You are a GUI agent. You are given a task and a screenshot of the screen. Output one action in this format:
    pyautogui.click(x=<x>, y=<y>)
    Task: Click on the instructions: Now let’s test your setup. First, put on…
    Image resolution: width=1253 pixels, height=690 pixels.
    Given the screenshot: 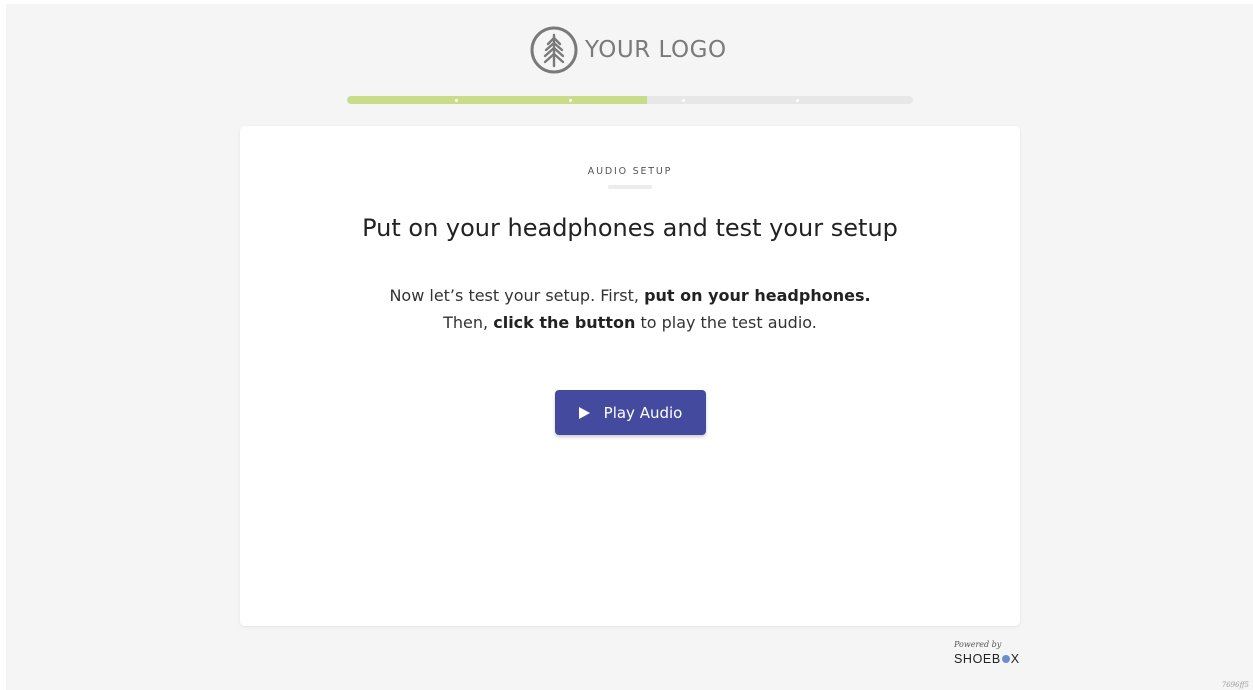 What is the action you would take?
    pyautogui.click(x=630, y=309)
    